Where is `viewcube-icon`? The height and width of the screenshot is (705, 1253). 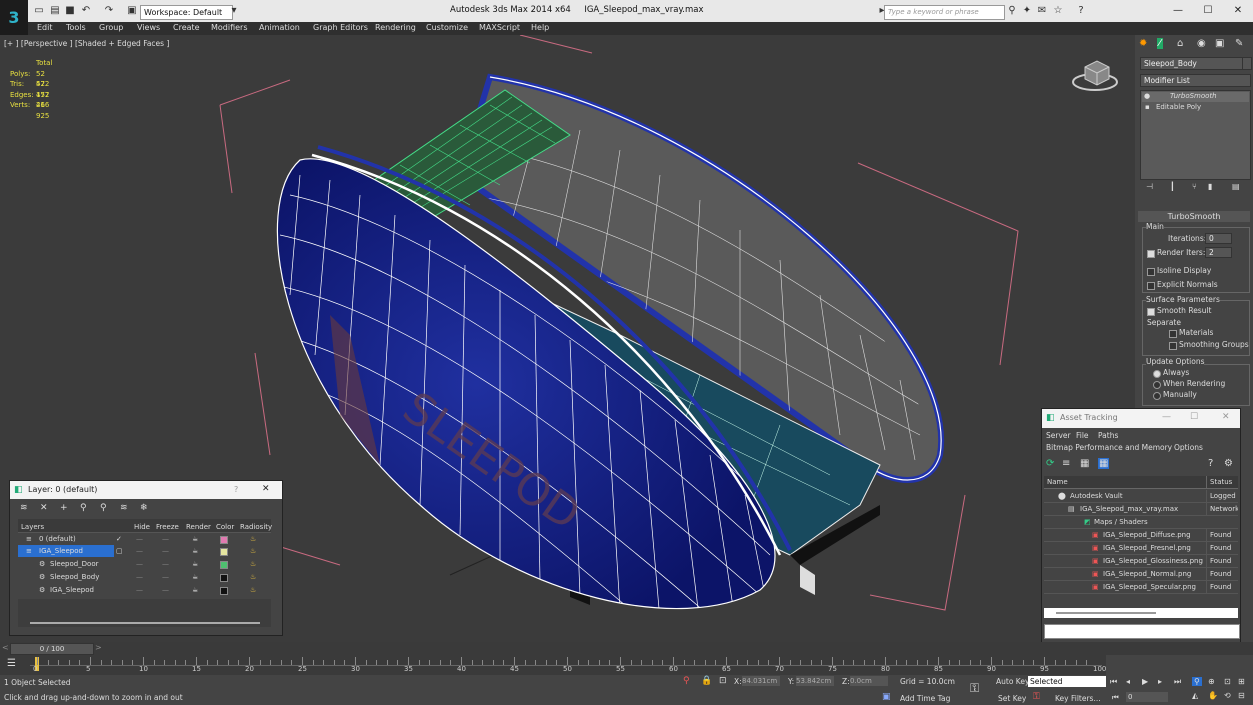 viewcube-icon is located at coordinates (1095, 75).